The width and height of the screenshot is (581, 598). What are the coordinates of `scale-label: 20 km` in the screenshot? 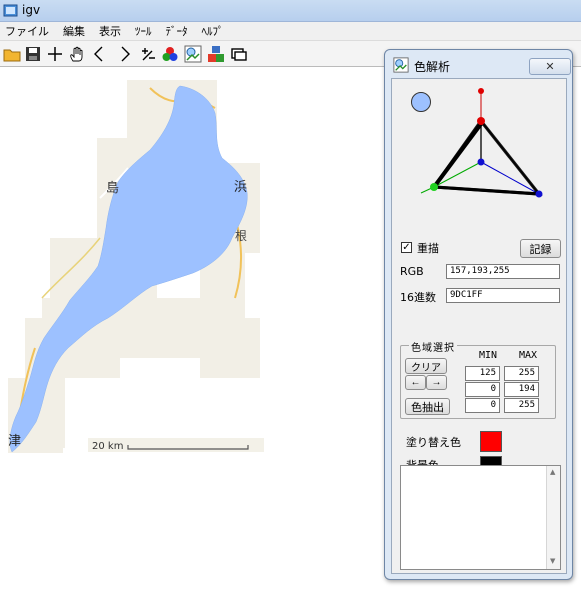 It's located at (107, 446).